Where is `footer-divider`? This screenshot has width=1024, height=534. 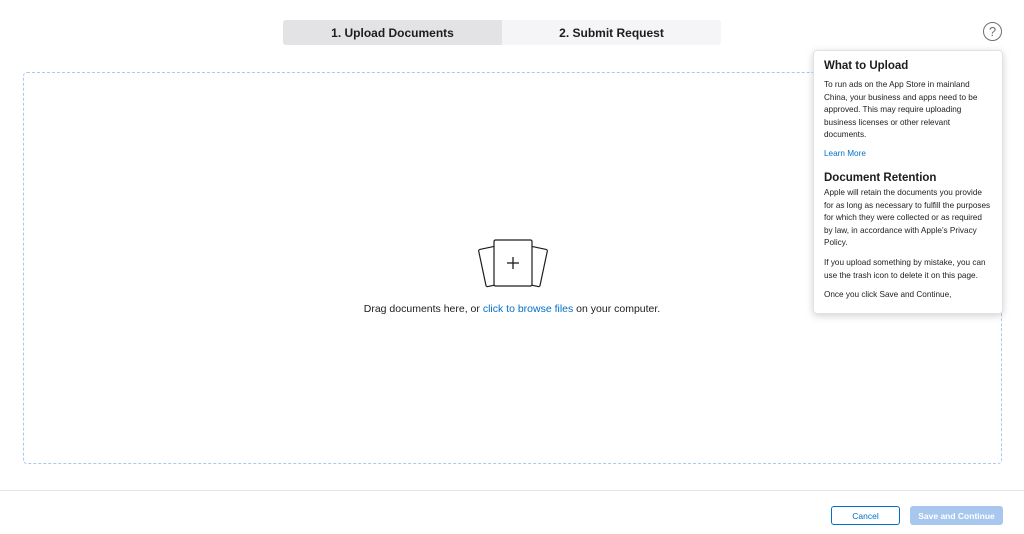 footer-divider is located at coordinates (512, 490).